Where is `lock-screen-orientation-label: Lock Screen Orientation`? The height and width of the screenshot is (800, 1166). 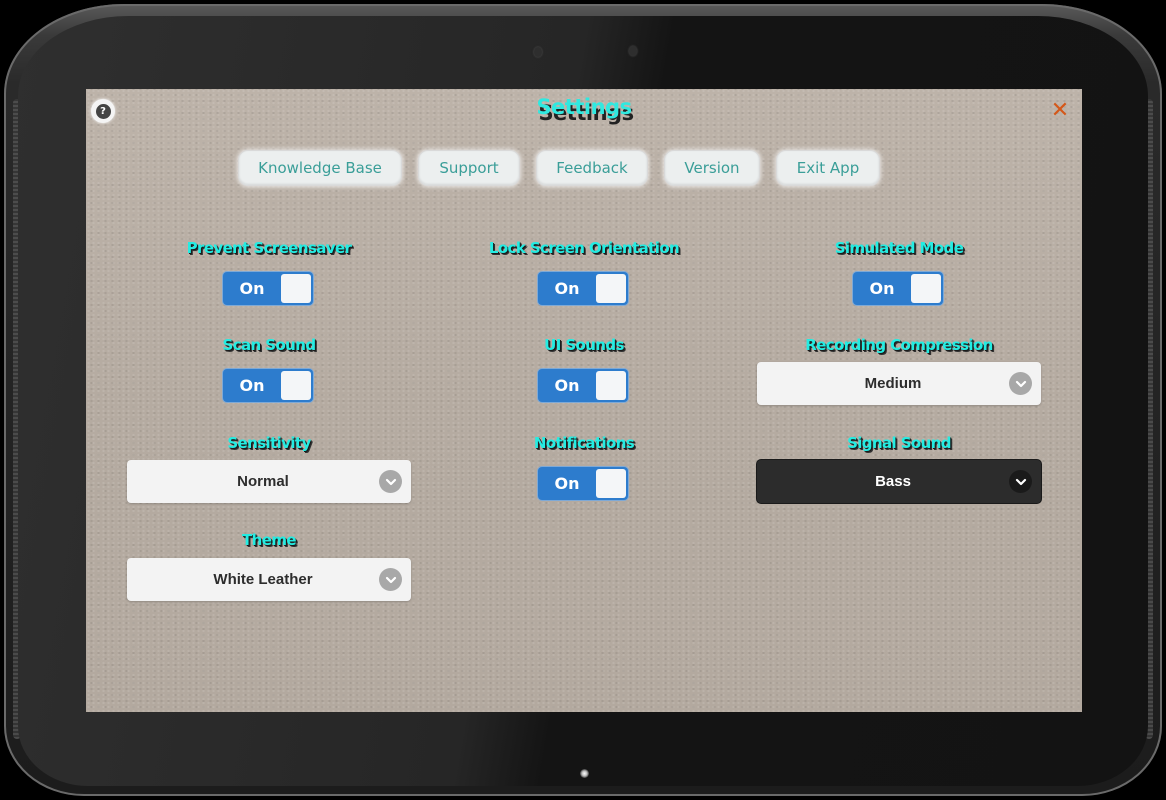 lock-screen-orientation-label: Lock Screen Orientation is located at coordinates (584, 248).